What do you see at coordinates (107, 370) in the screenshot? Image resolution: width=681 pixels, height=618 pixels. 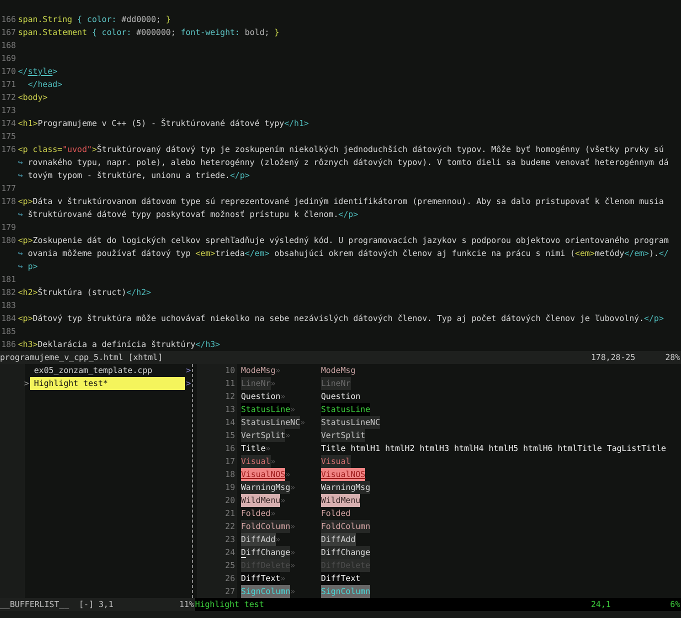 I see `buffer-item: ex05_zonzam_template.cpp` at bounding box center [107, 370].